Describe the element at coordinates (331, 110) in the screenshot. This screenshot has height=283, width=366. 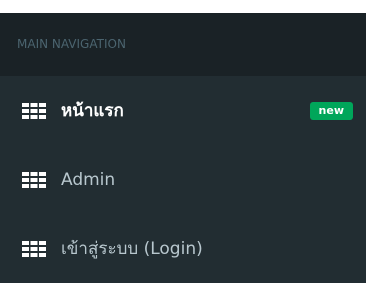
I see `new-badge: new` at that location.